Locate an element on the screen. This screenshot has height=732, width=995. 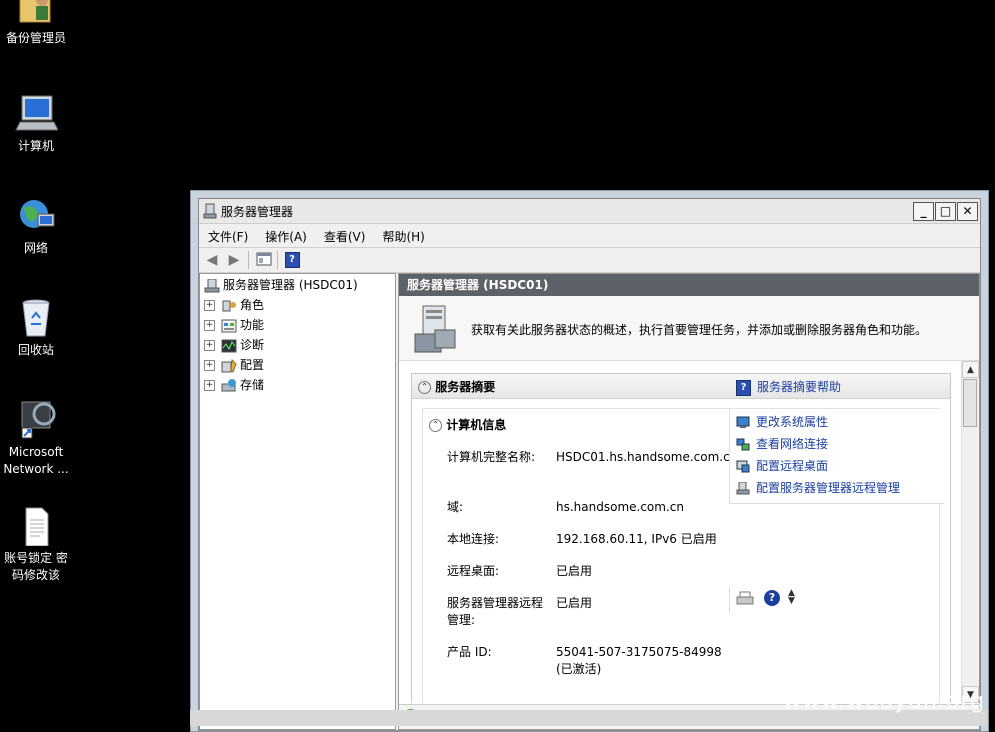
prop-value-domain: hs.handsome.com.cn is located at coordinates (620, 507).